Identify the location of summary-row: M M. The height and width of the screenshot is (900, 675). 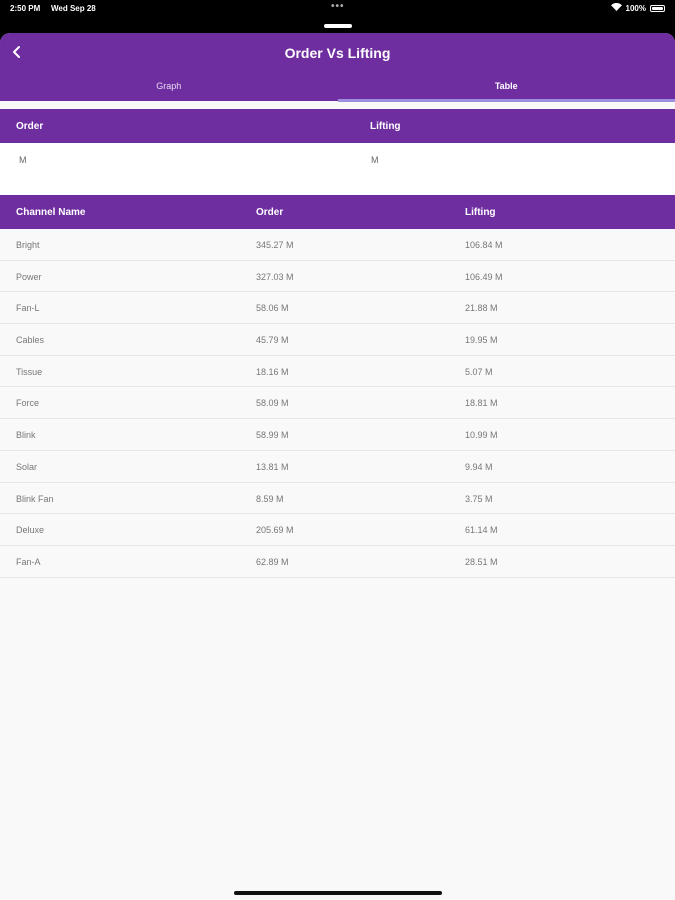
(337, 169).